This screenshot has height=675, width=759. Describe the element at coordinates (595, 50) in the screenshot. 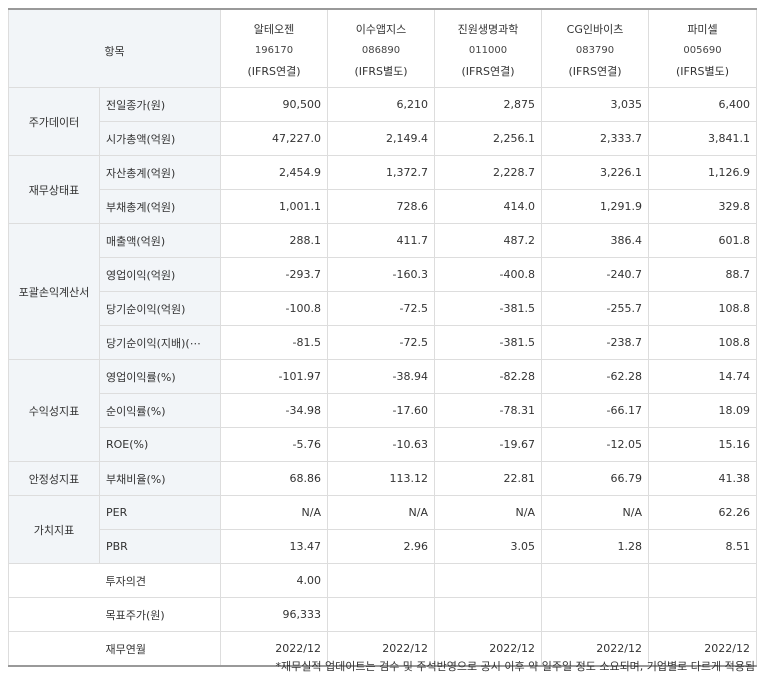

I see `company-code: 083790` at that location.